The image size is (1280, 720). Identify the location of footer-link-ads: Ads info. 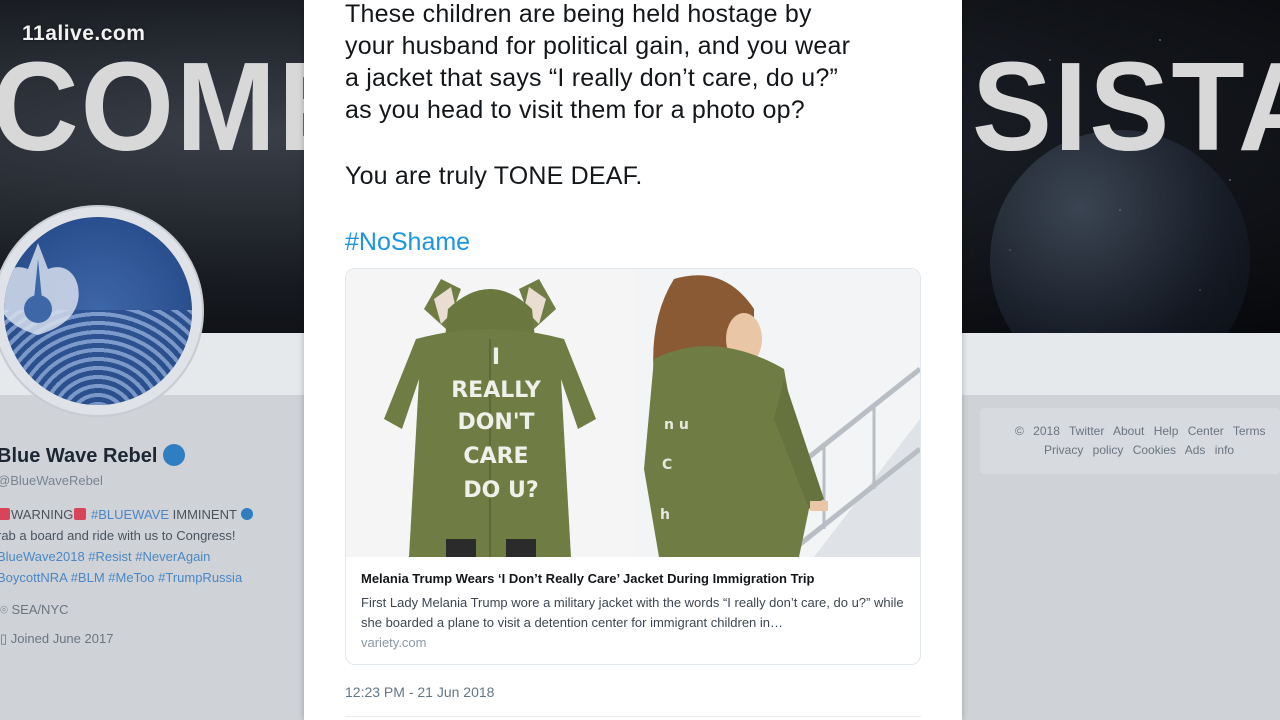
(1209, 450).